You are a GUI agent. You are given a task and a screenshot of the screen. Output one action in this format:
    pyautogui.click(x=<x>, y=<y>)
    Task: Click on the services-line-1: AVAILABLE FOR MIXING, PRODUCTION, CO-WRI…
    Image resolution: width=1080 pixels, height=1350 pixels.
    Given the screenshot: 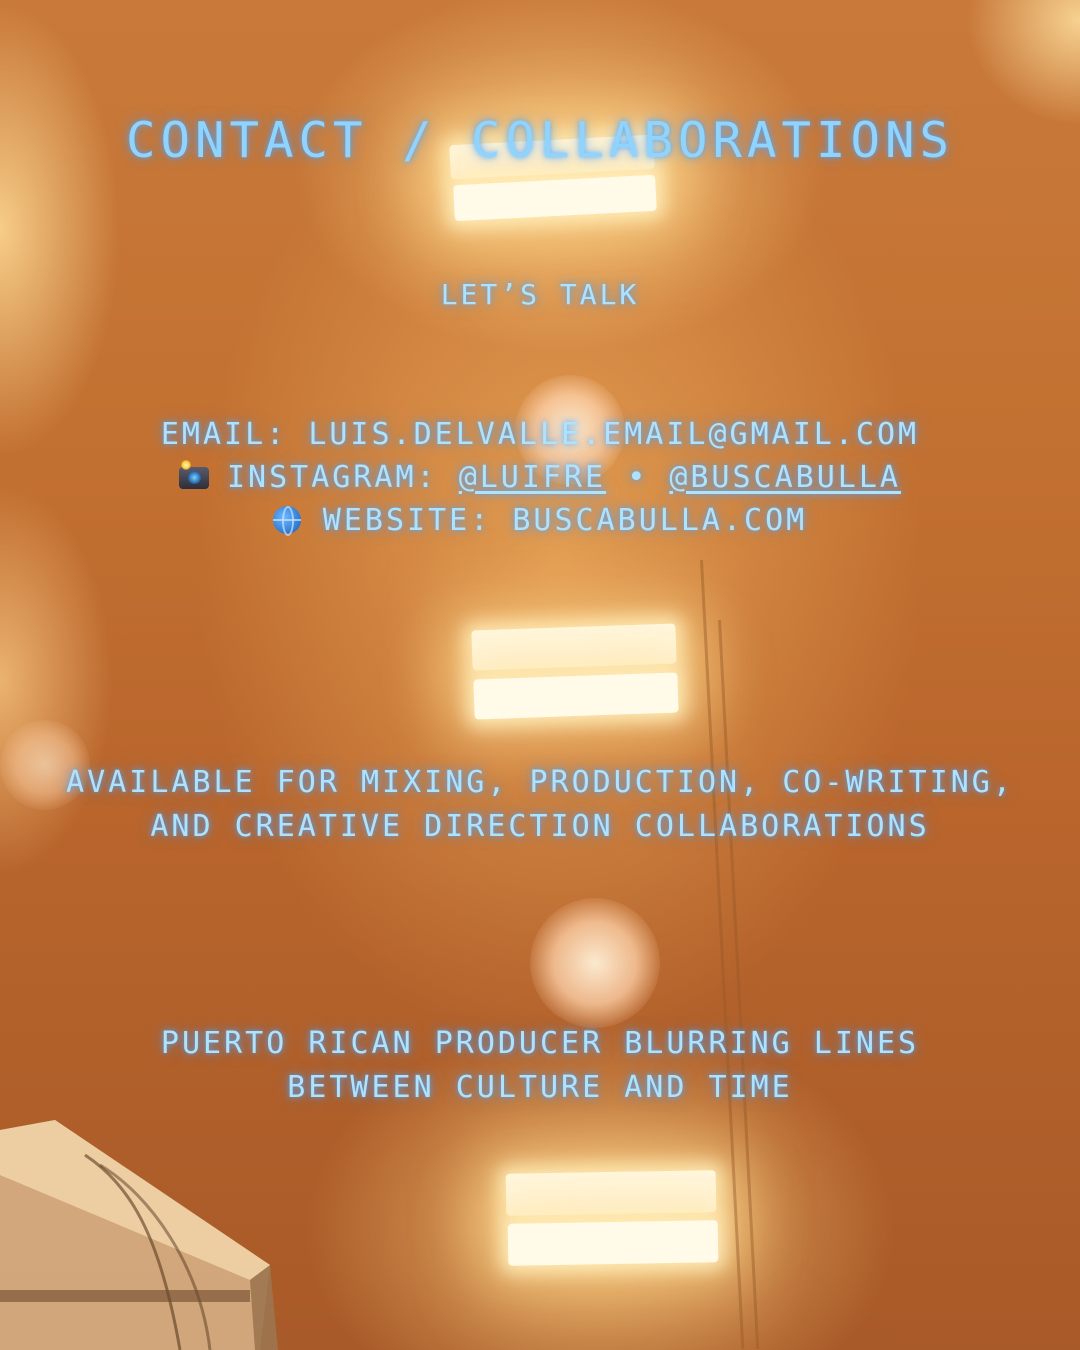 What is the action you would take?
    pyautogui.click(x=540, y=782)
    